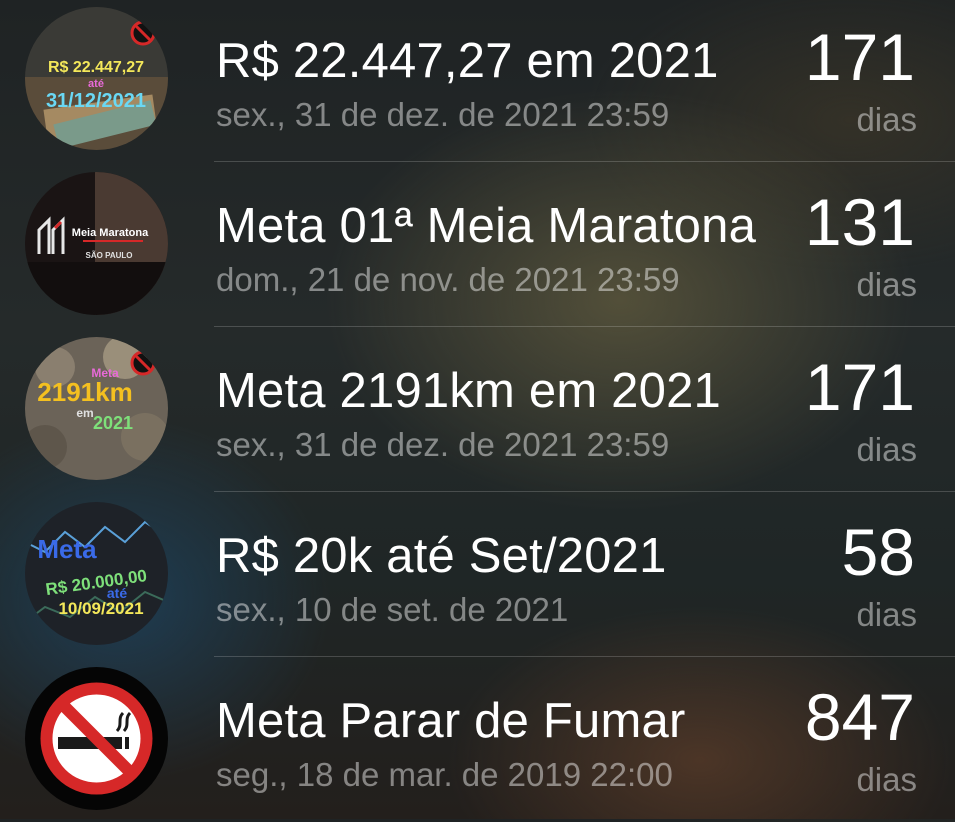 This screenshot has width=955, height=822. I want to click on svg-text: Meia Maratona, so click(110, 233).